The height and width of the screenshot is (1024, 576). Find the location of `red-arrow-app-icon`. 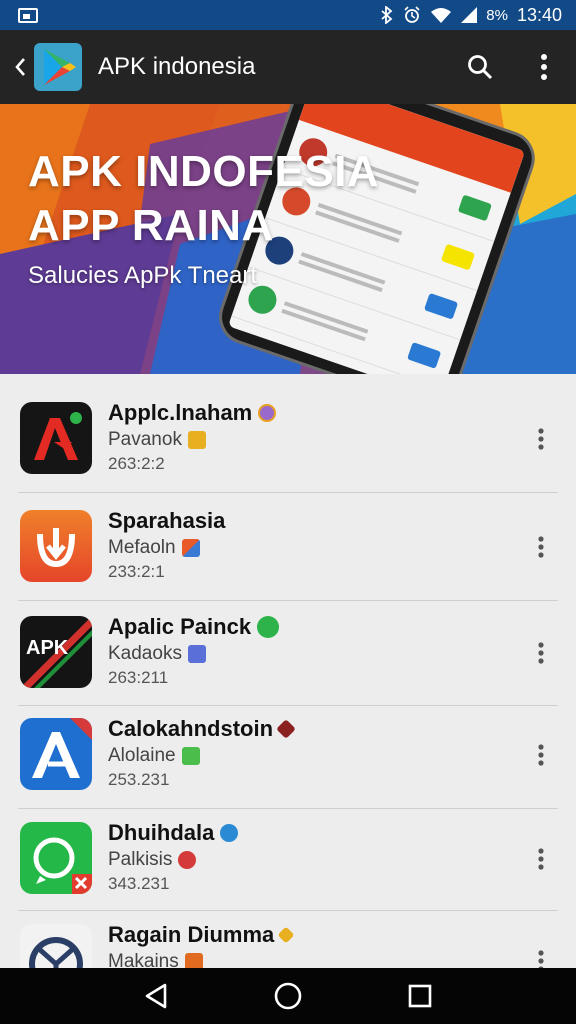

red-arrow-app-icon is located at coordinates (56, 438).